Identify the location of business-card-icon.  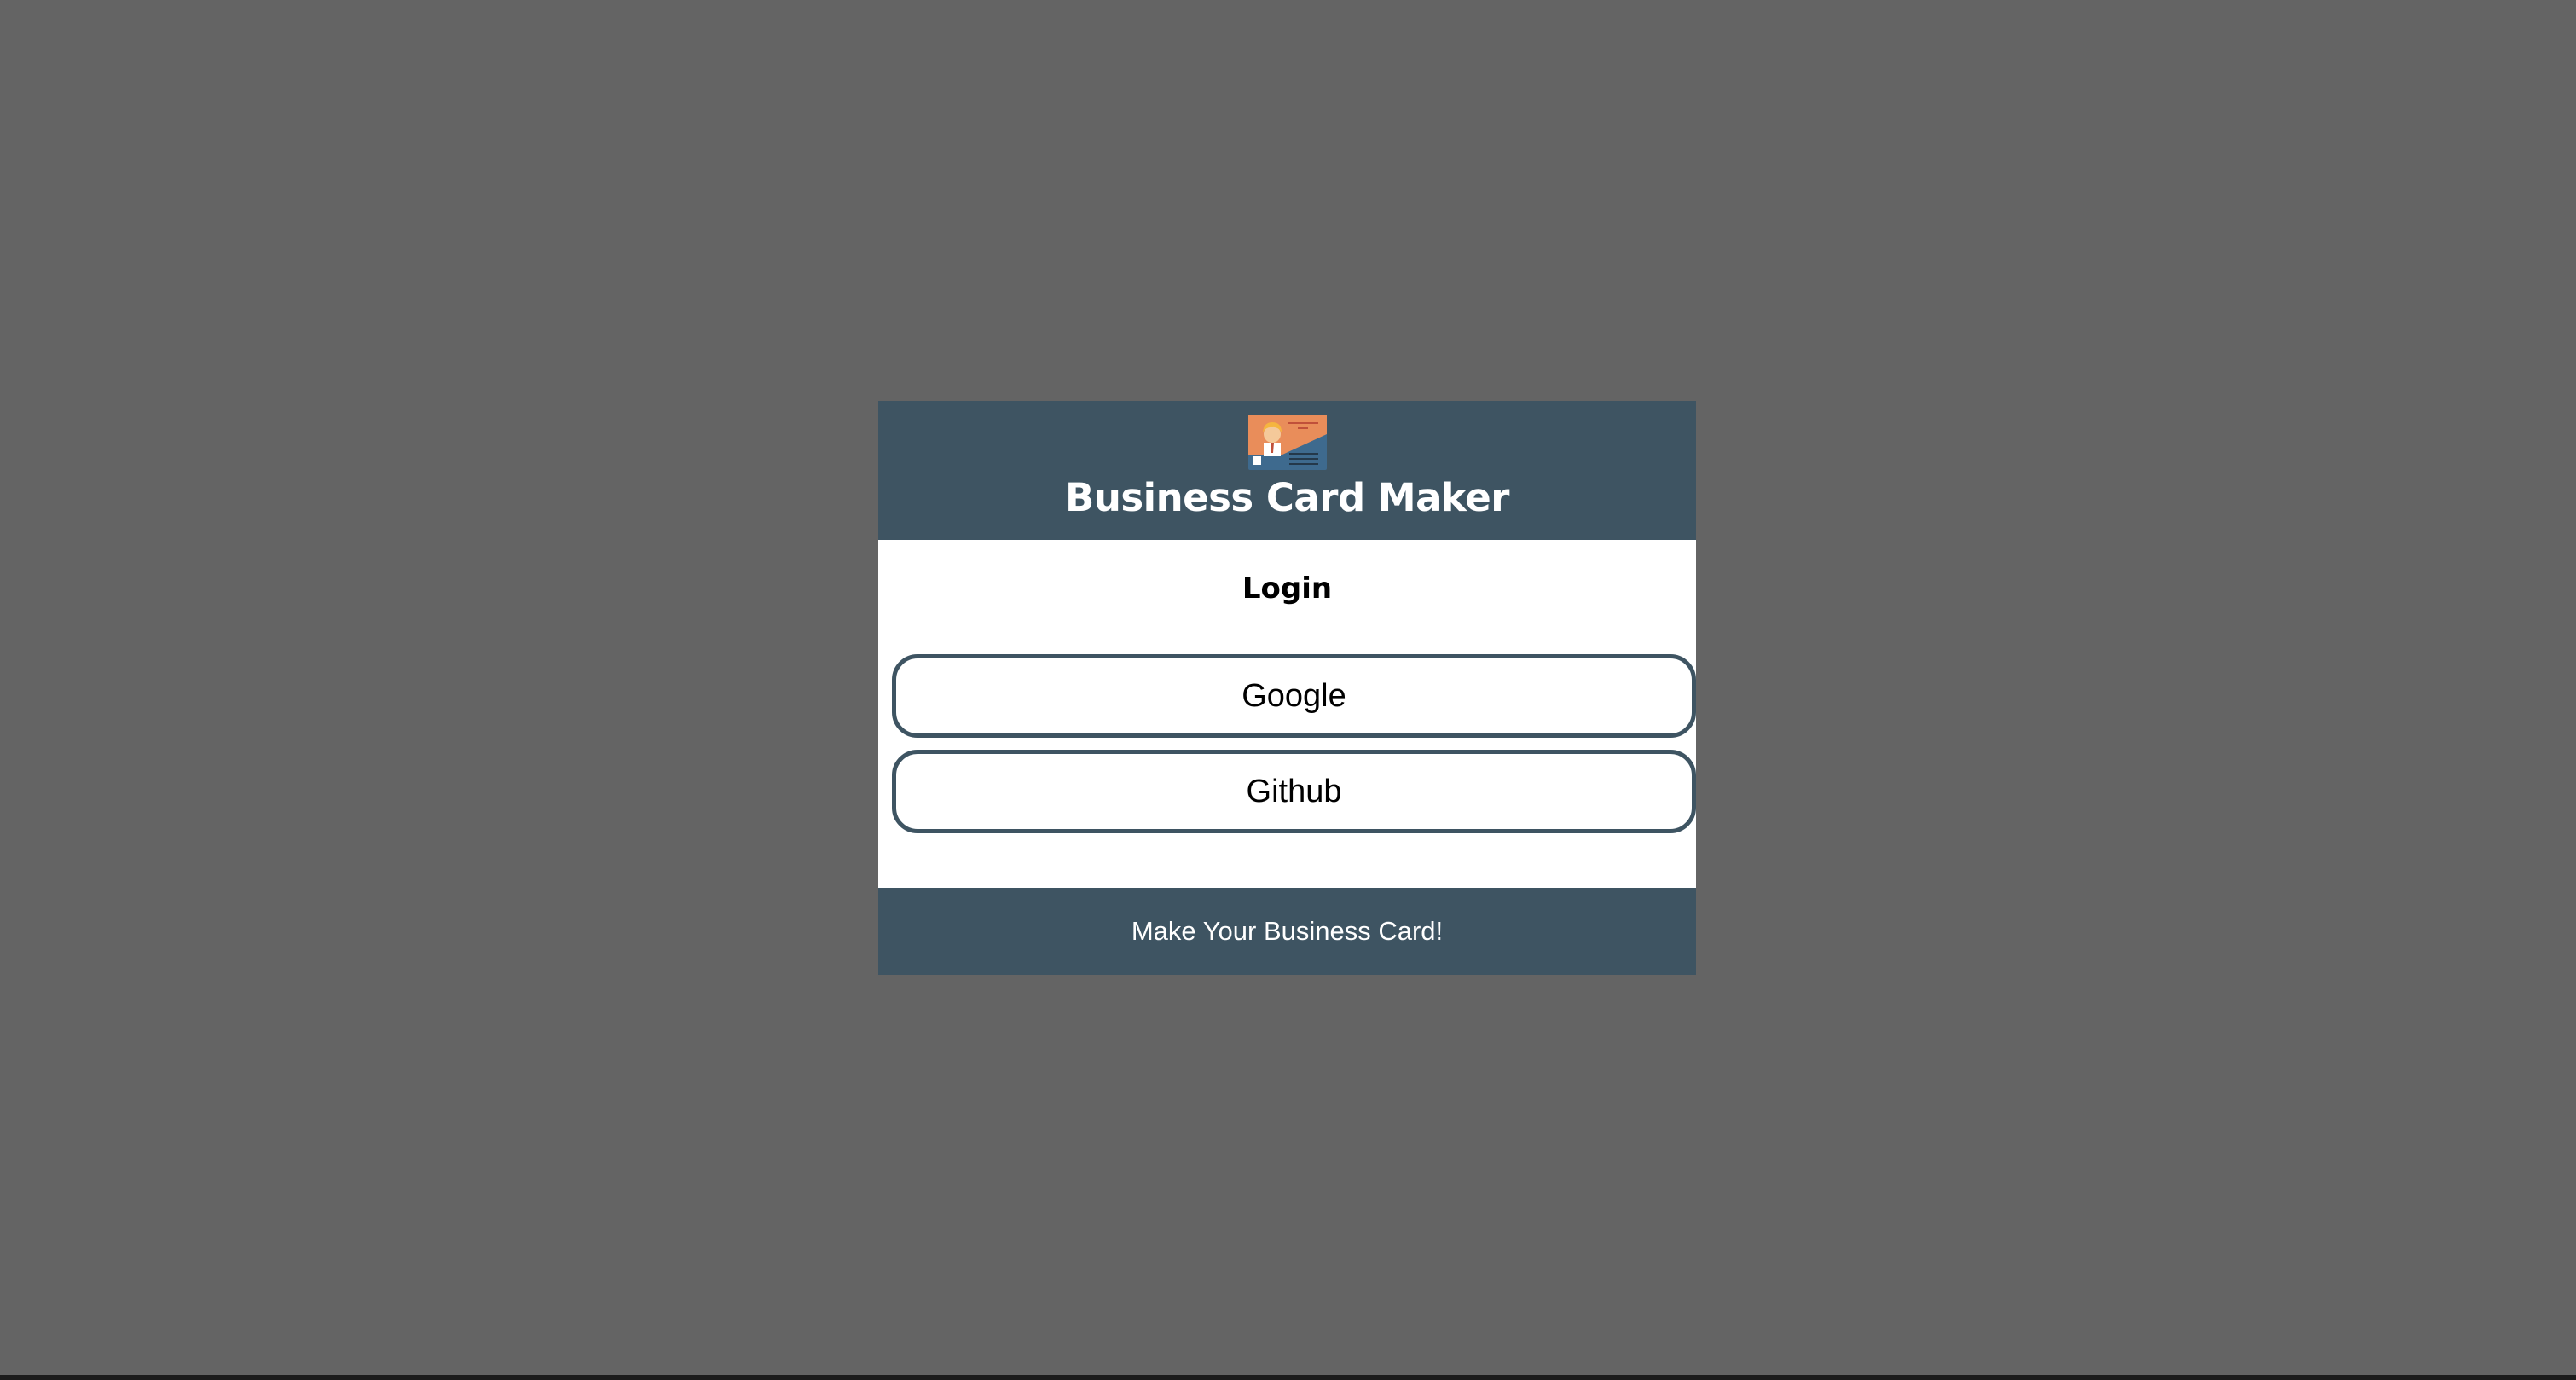
(1287, 442).